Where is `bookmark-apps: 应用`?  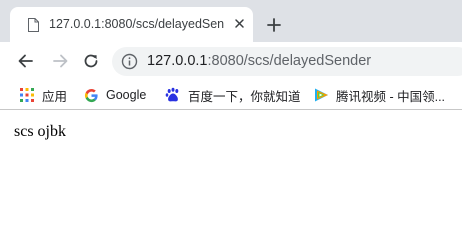 bookmark-apps: 应用 is located at coordinates (43, 95).